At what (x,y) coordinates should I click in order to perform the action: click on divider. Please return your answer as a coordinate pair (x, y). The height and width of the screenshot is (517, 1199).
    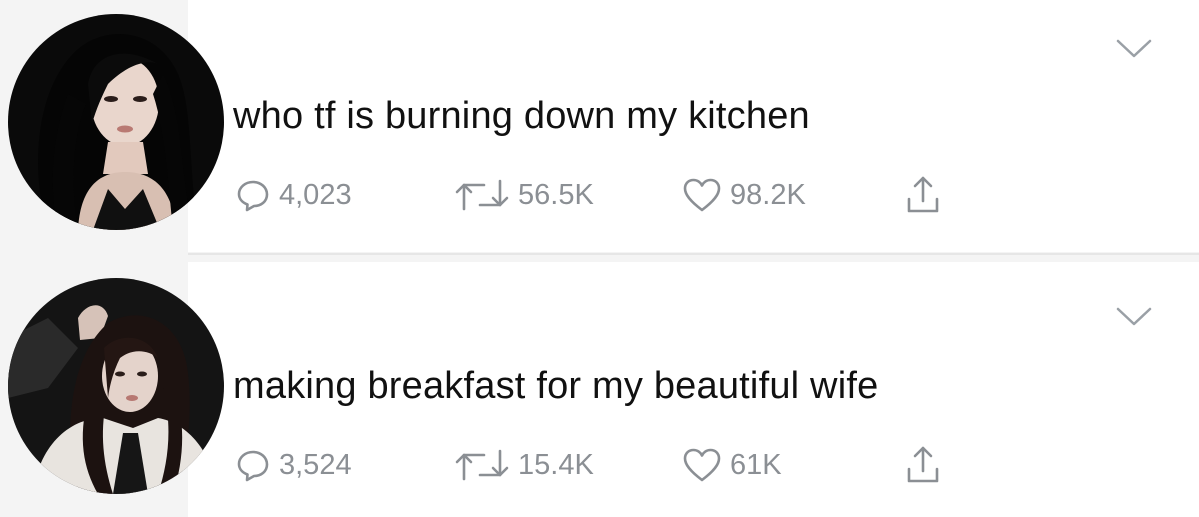
    Looking at the image, I should click on (693, 254).